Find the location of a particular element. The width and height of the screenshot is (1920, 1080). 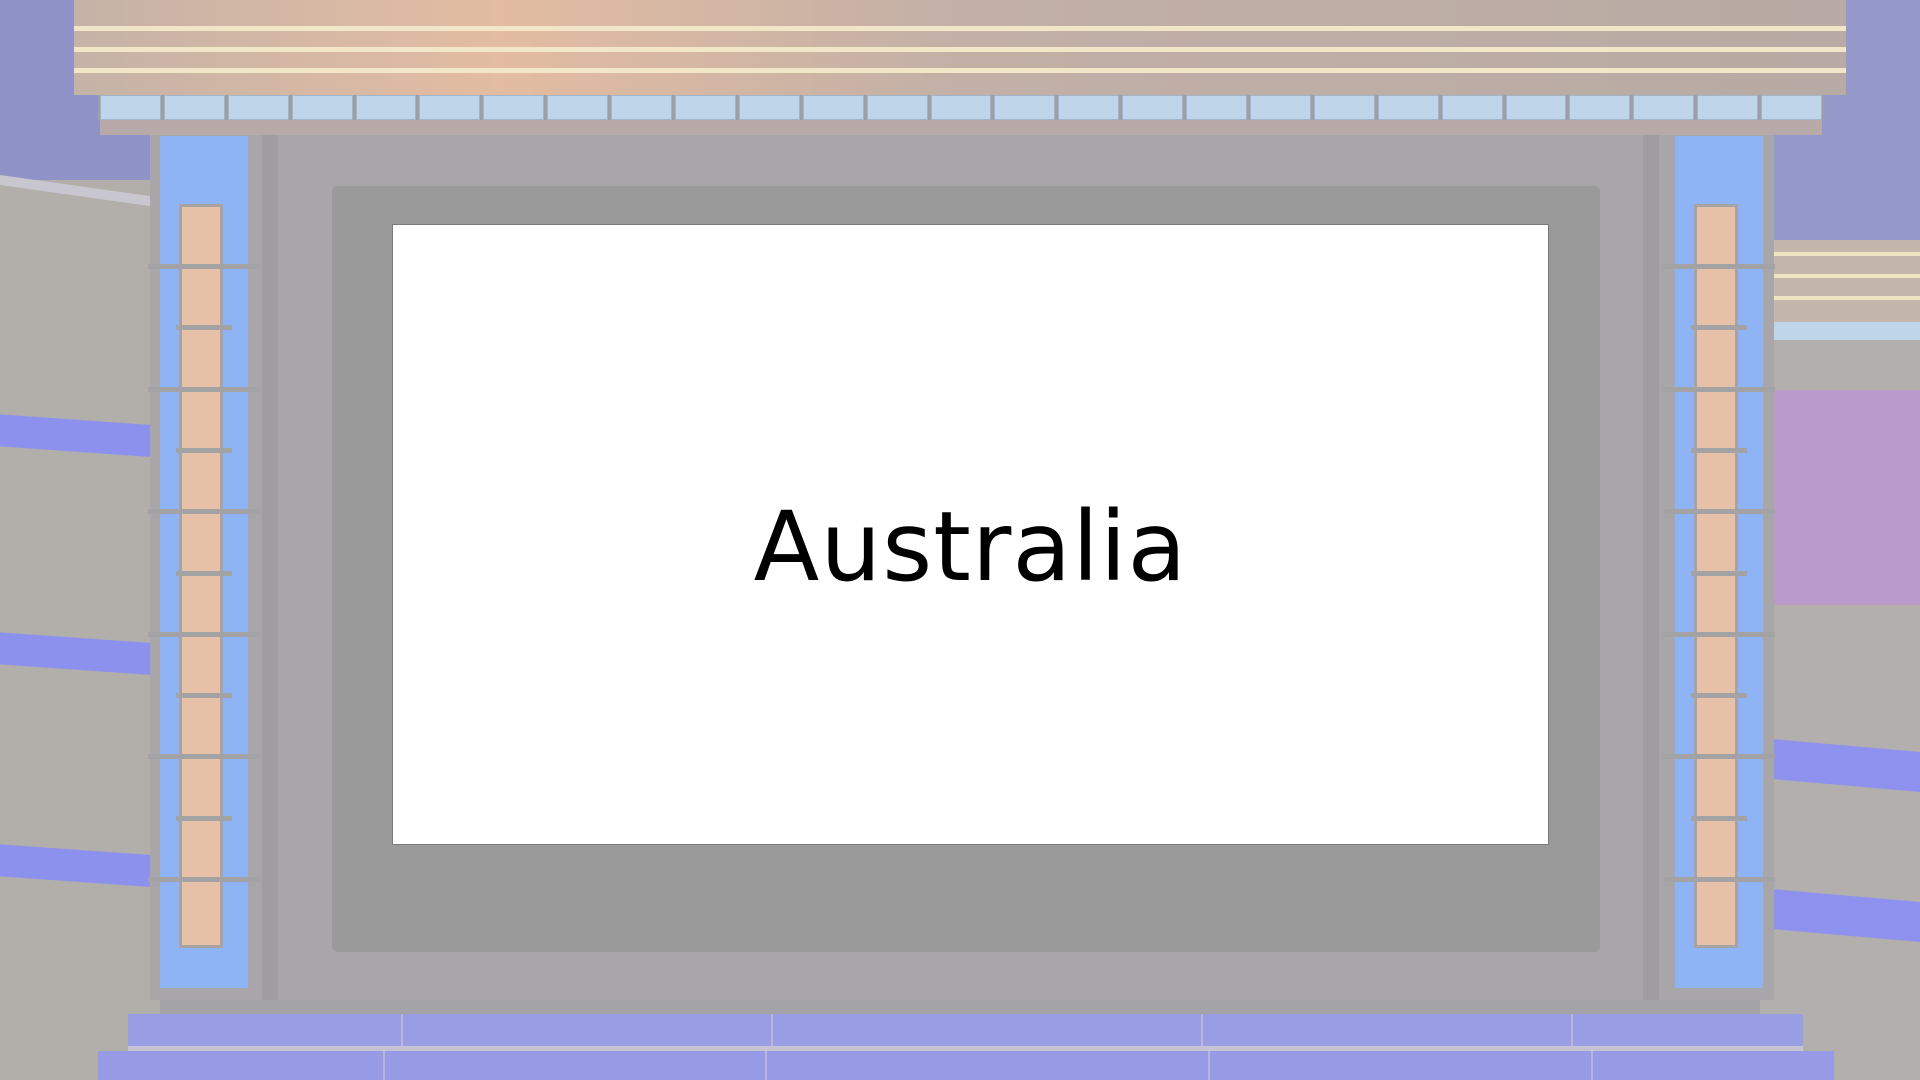

stage-inner-post-right is located at coordinates (1651, 567).